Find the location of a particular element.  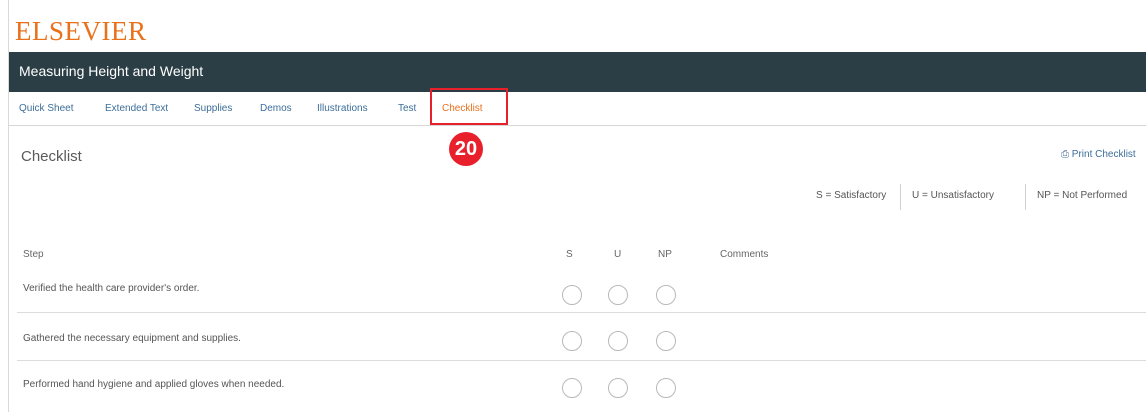

tab-illustrations: Illustrations is located at coordinates (342, 108).